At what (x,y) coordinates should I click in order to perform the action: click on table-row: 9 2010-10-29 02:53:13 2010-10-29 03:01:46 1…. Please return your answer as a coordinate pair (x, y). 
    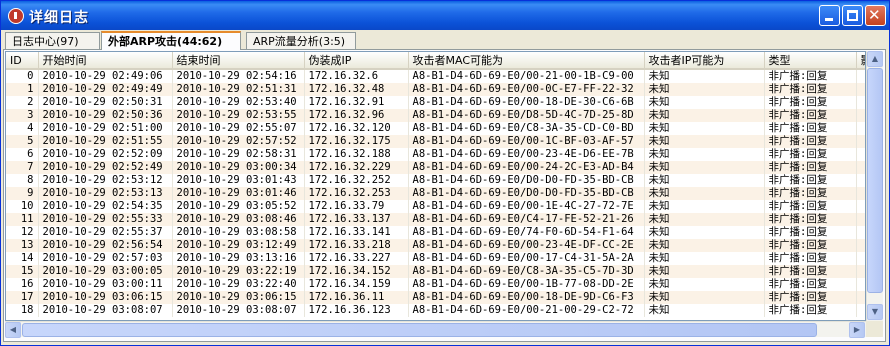
    Looking at the image, I should click on (435, 193).